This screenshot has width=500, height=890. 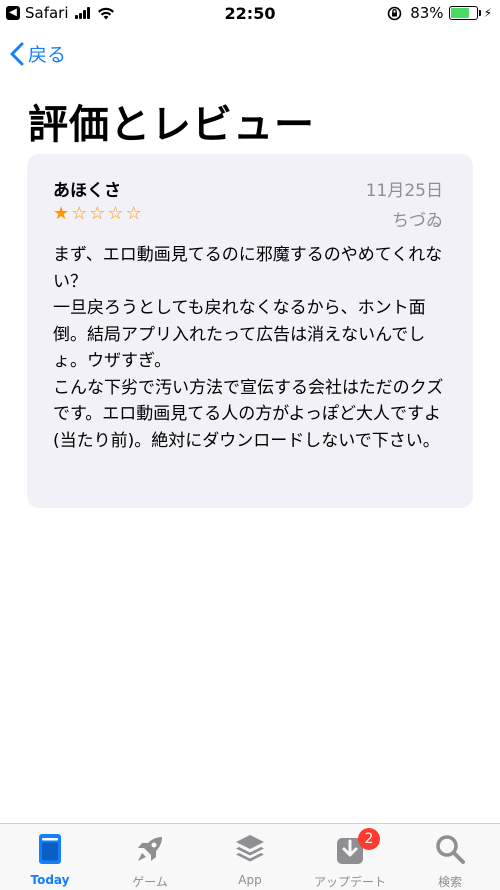 What do you see at coordinates (250, 880) in the screenshot?
I see `tab-label: App` at bounding box center [250, 880].